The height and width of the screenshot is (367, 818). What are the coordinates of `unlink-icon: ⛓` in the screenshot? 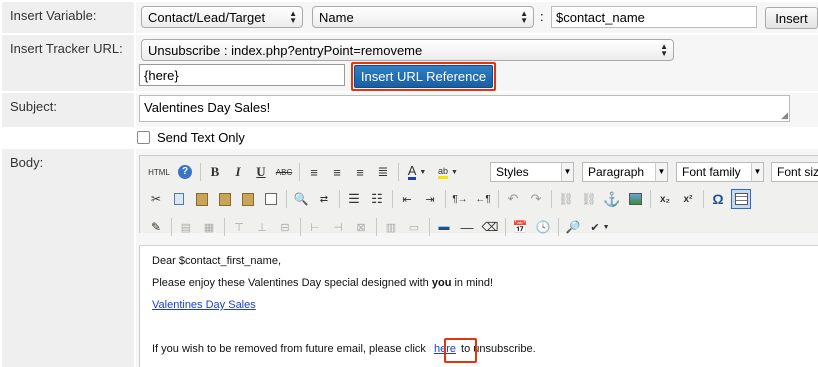 It's located at (589, 199).